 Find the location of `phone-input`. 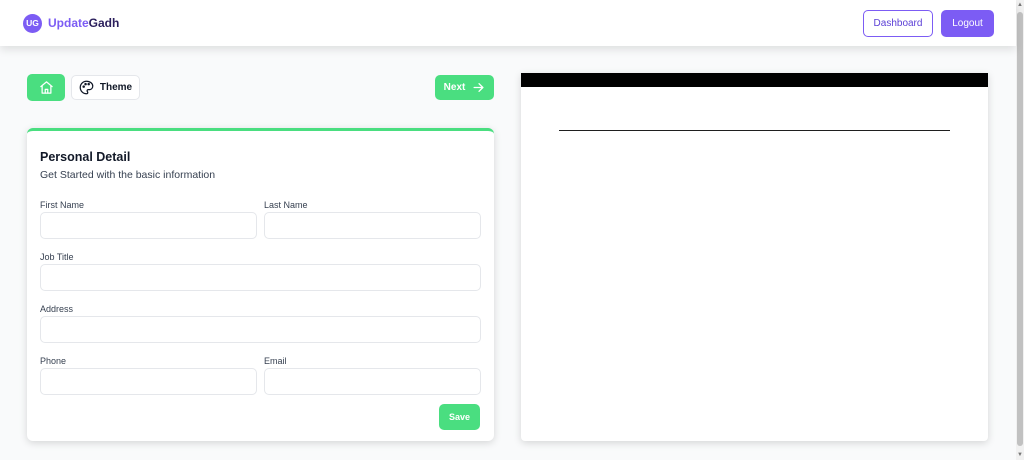

phone-input is located at coordinates (148, 381).